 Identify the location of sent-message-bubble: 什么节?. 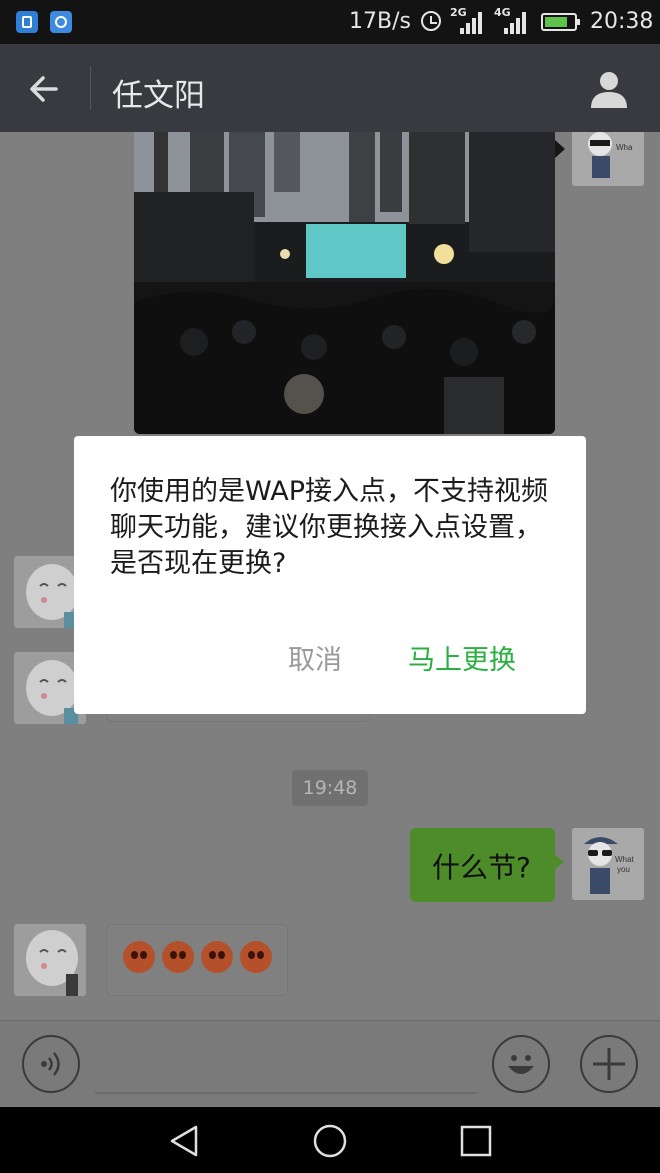
(487, 865).